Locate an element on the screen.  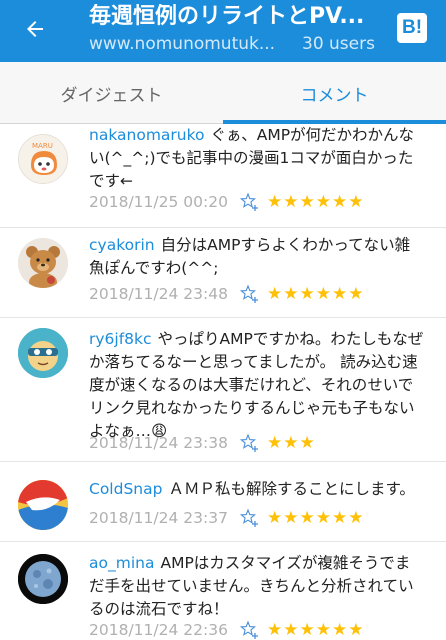
tab-bar: ダイジェスト コメント is located at coordinates (223, 93).